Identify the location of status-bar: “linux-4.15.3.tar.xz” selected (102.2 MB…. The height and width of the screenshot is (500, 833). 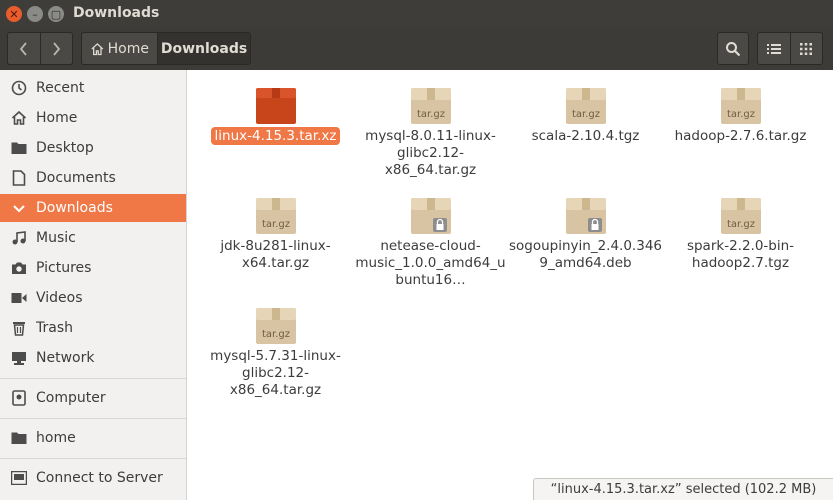
(683, 489).